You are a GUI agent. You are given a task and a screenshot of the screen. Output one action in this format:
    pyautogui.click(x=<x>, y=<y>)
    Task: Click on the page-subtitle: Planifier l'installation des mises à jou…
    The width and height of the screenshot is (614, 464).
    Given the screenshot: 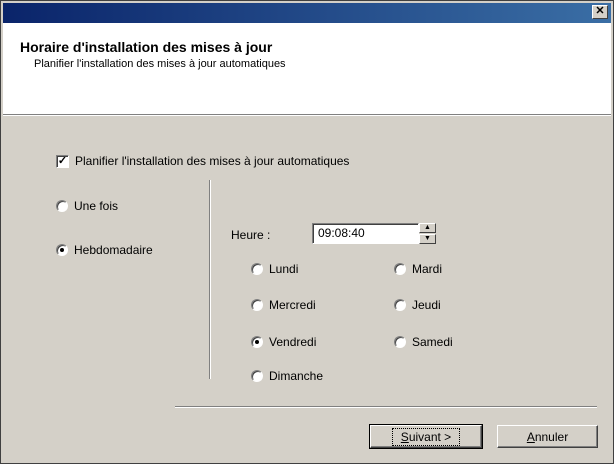 What is the action you would take?
    pyautogui.click(x=160, y=64)
    